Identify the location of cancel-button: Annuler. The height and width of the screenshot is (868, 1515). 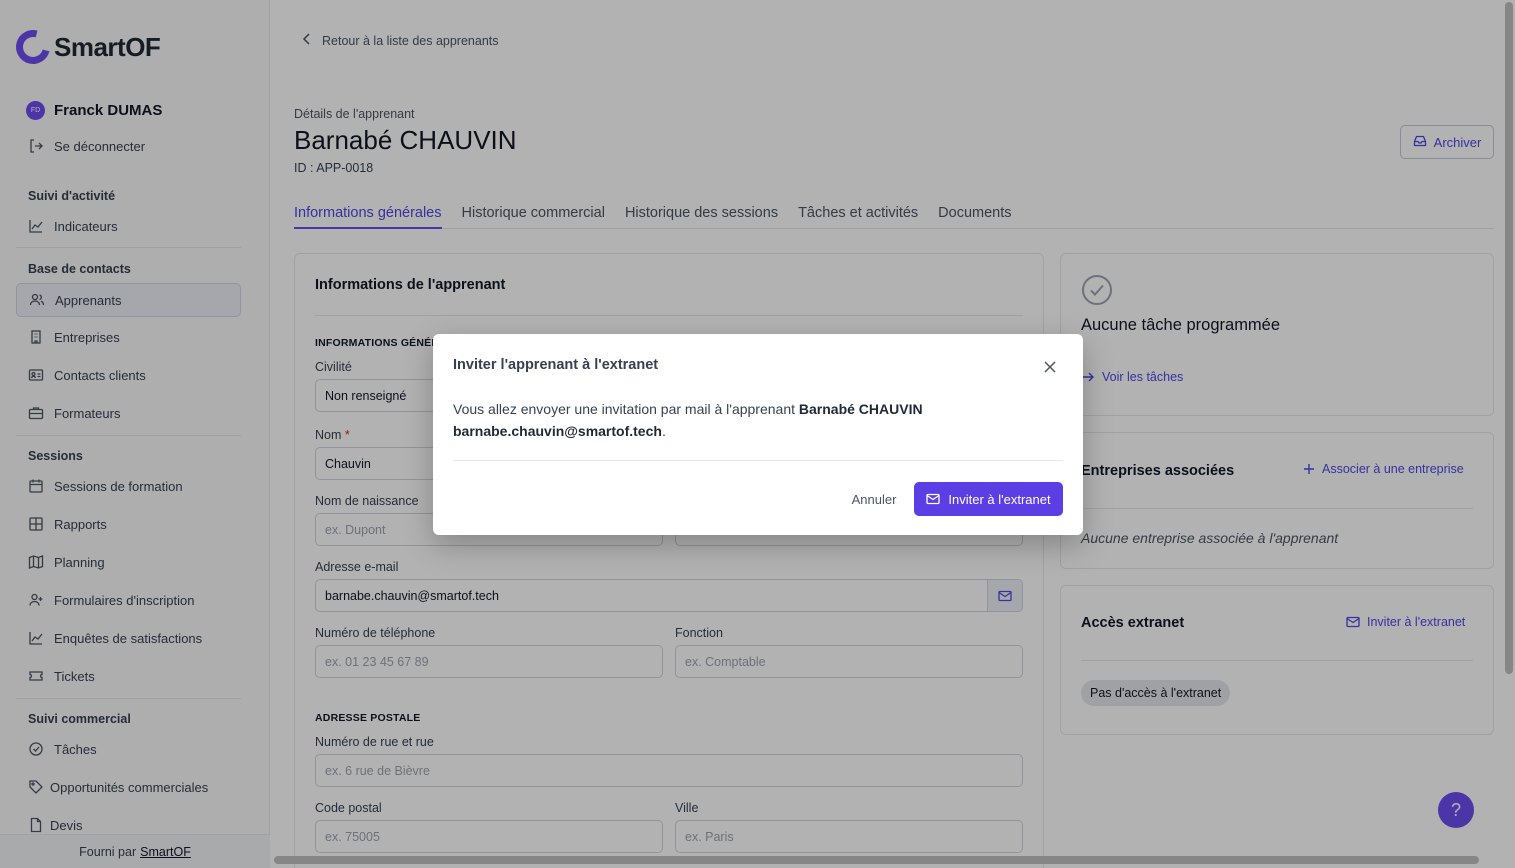
(874, 499).